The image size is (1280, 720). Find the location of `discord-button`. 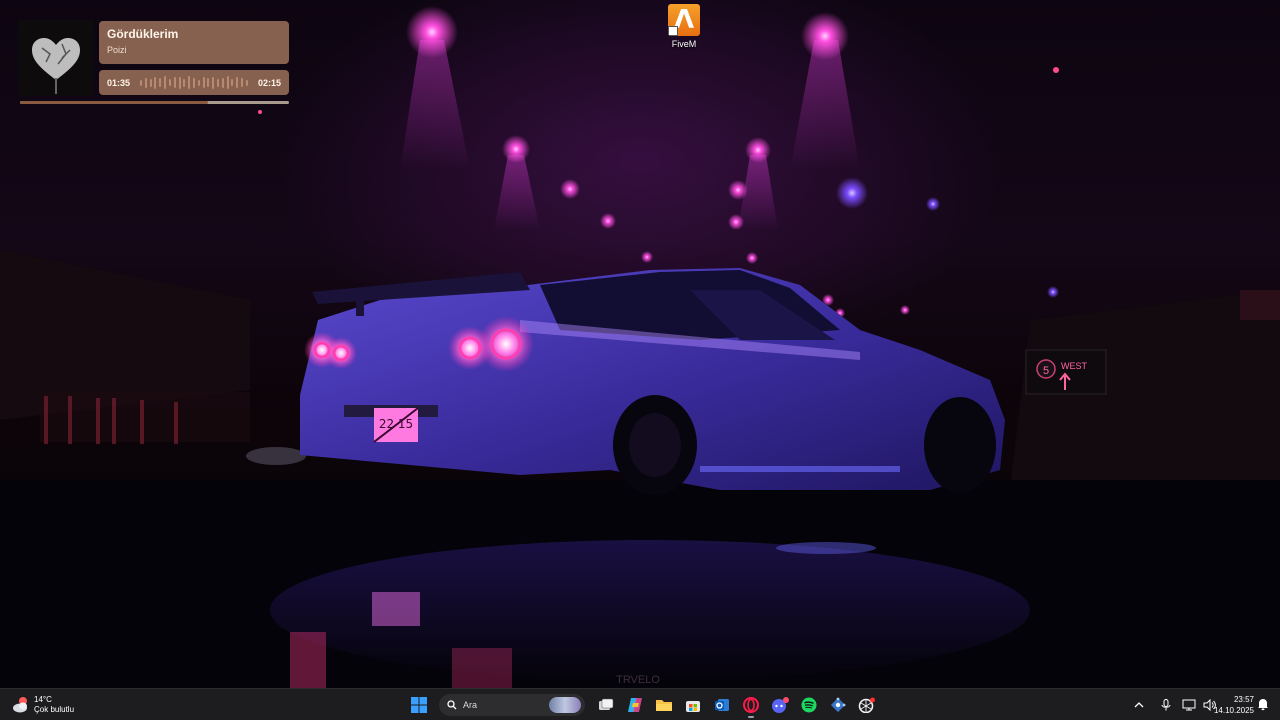

discord-button is located at coordinates (780, 705).